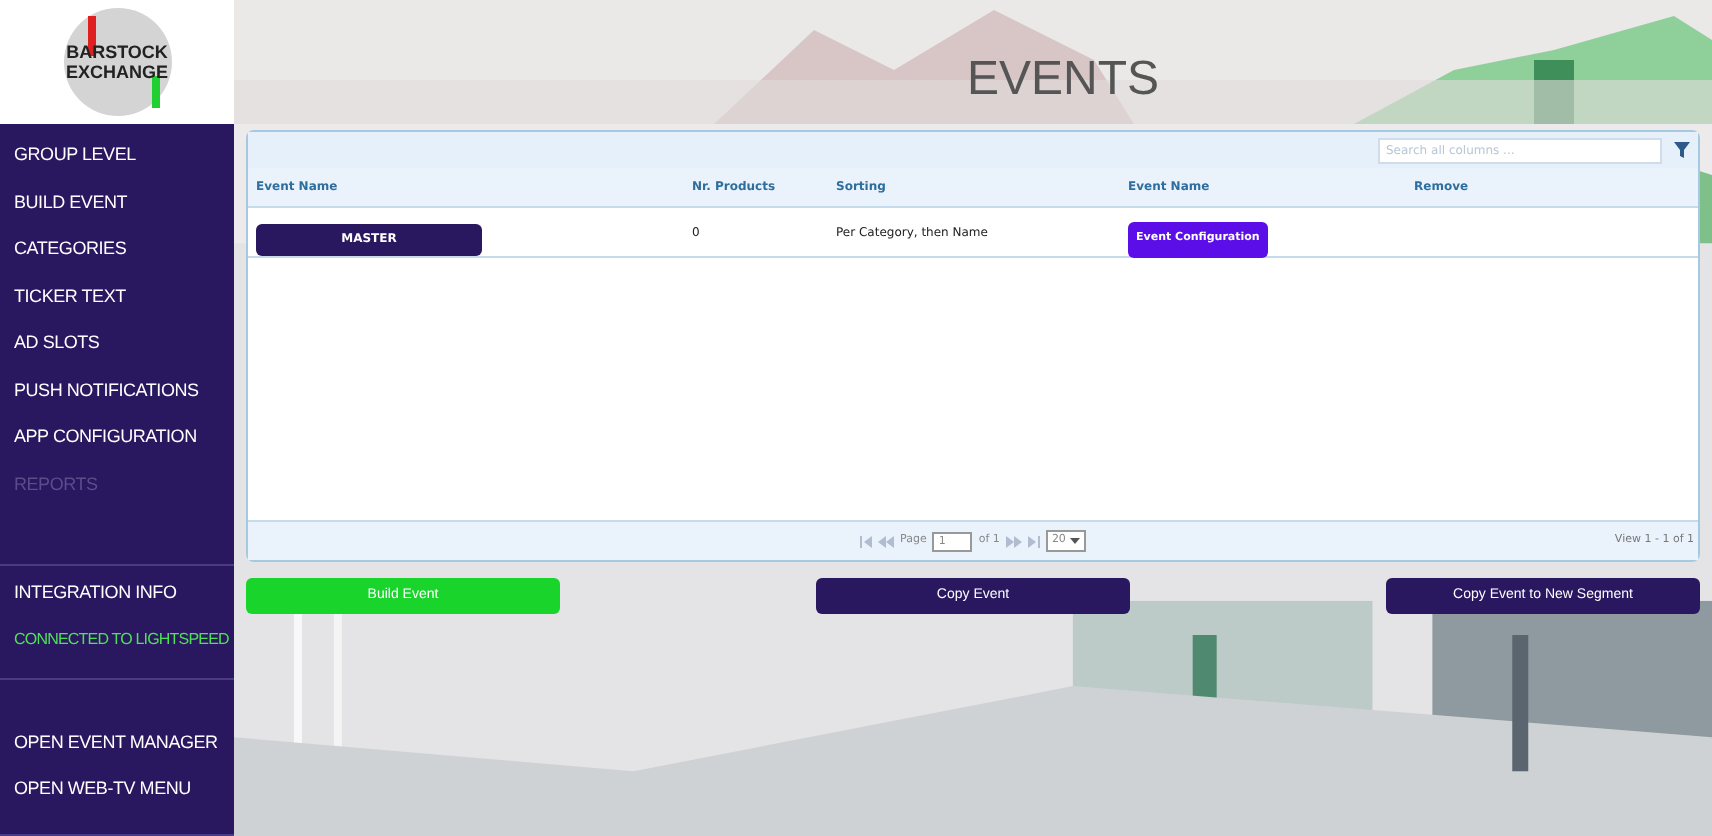 The image size is (1712, 836). What do you see at coordinates (121, 639) in the screenshot?
I see `connection-status: CONNECTED TO LIGHTSPEED` at bounding box center [121, 639].